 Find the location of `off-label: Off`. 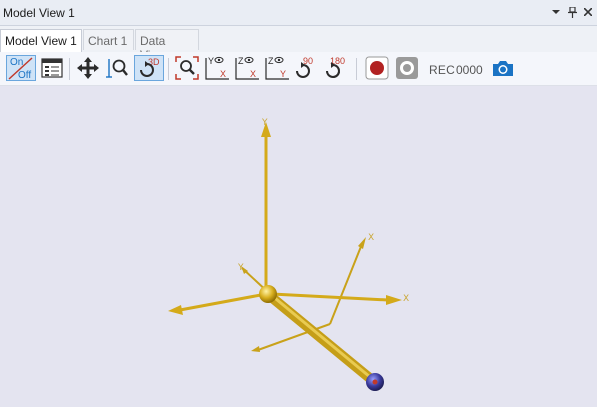

off-label: Off is located at coordinates (24, 75).